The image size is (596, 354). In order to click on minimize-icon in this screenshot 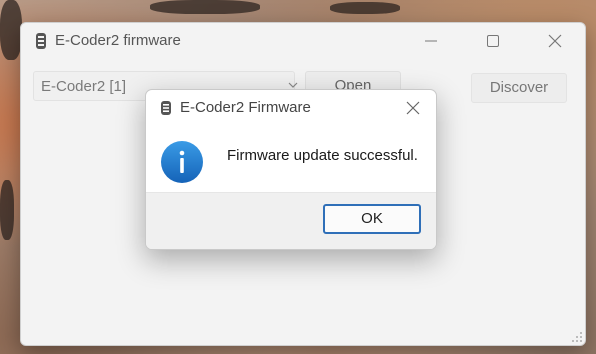, I will do `click(431, 41)`.